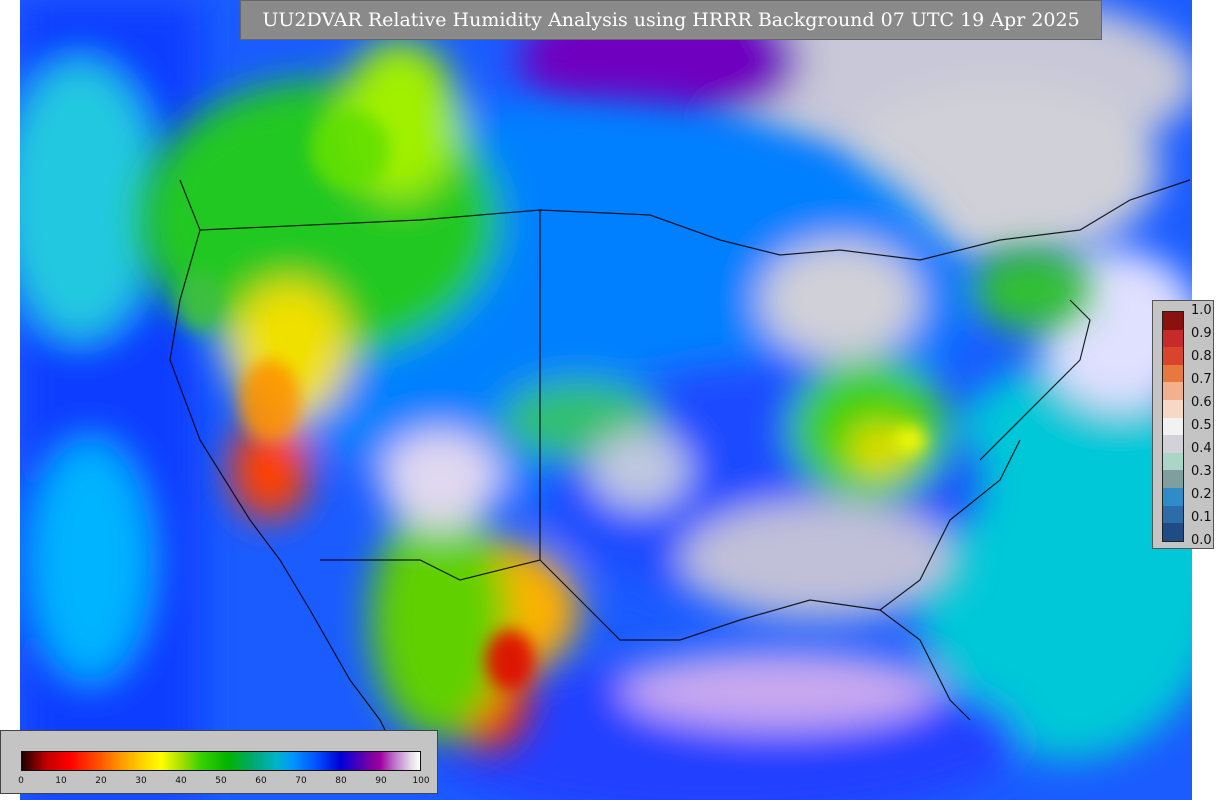 The width and height of the screenshot is (1216, 800). I want to click on station-legend-label: 0.5, so click(1201, 425).